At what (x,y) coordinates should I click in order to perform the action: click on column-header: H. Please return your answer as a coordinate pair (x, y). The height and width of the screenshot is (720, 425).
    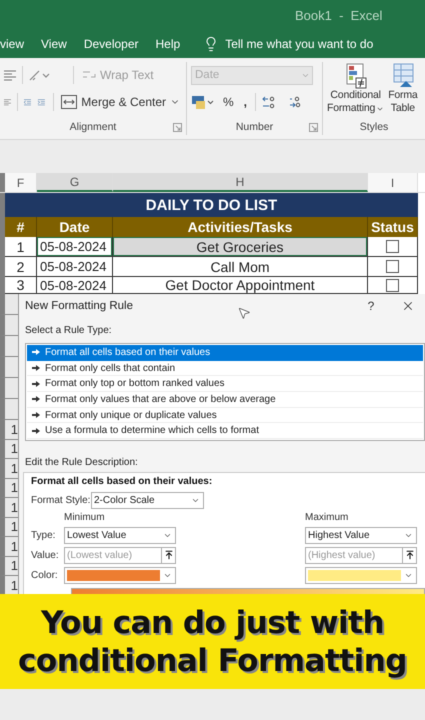
    Looking at the image, I should click on (240, 182).